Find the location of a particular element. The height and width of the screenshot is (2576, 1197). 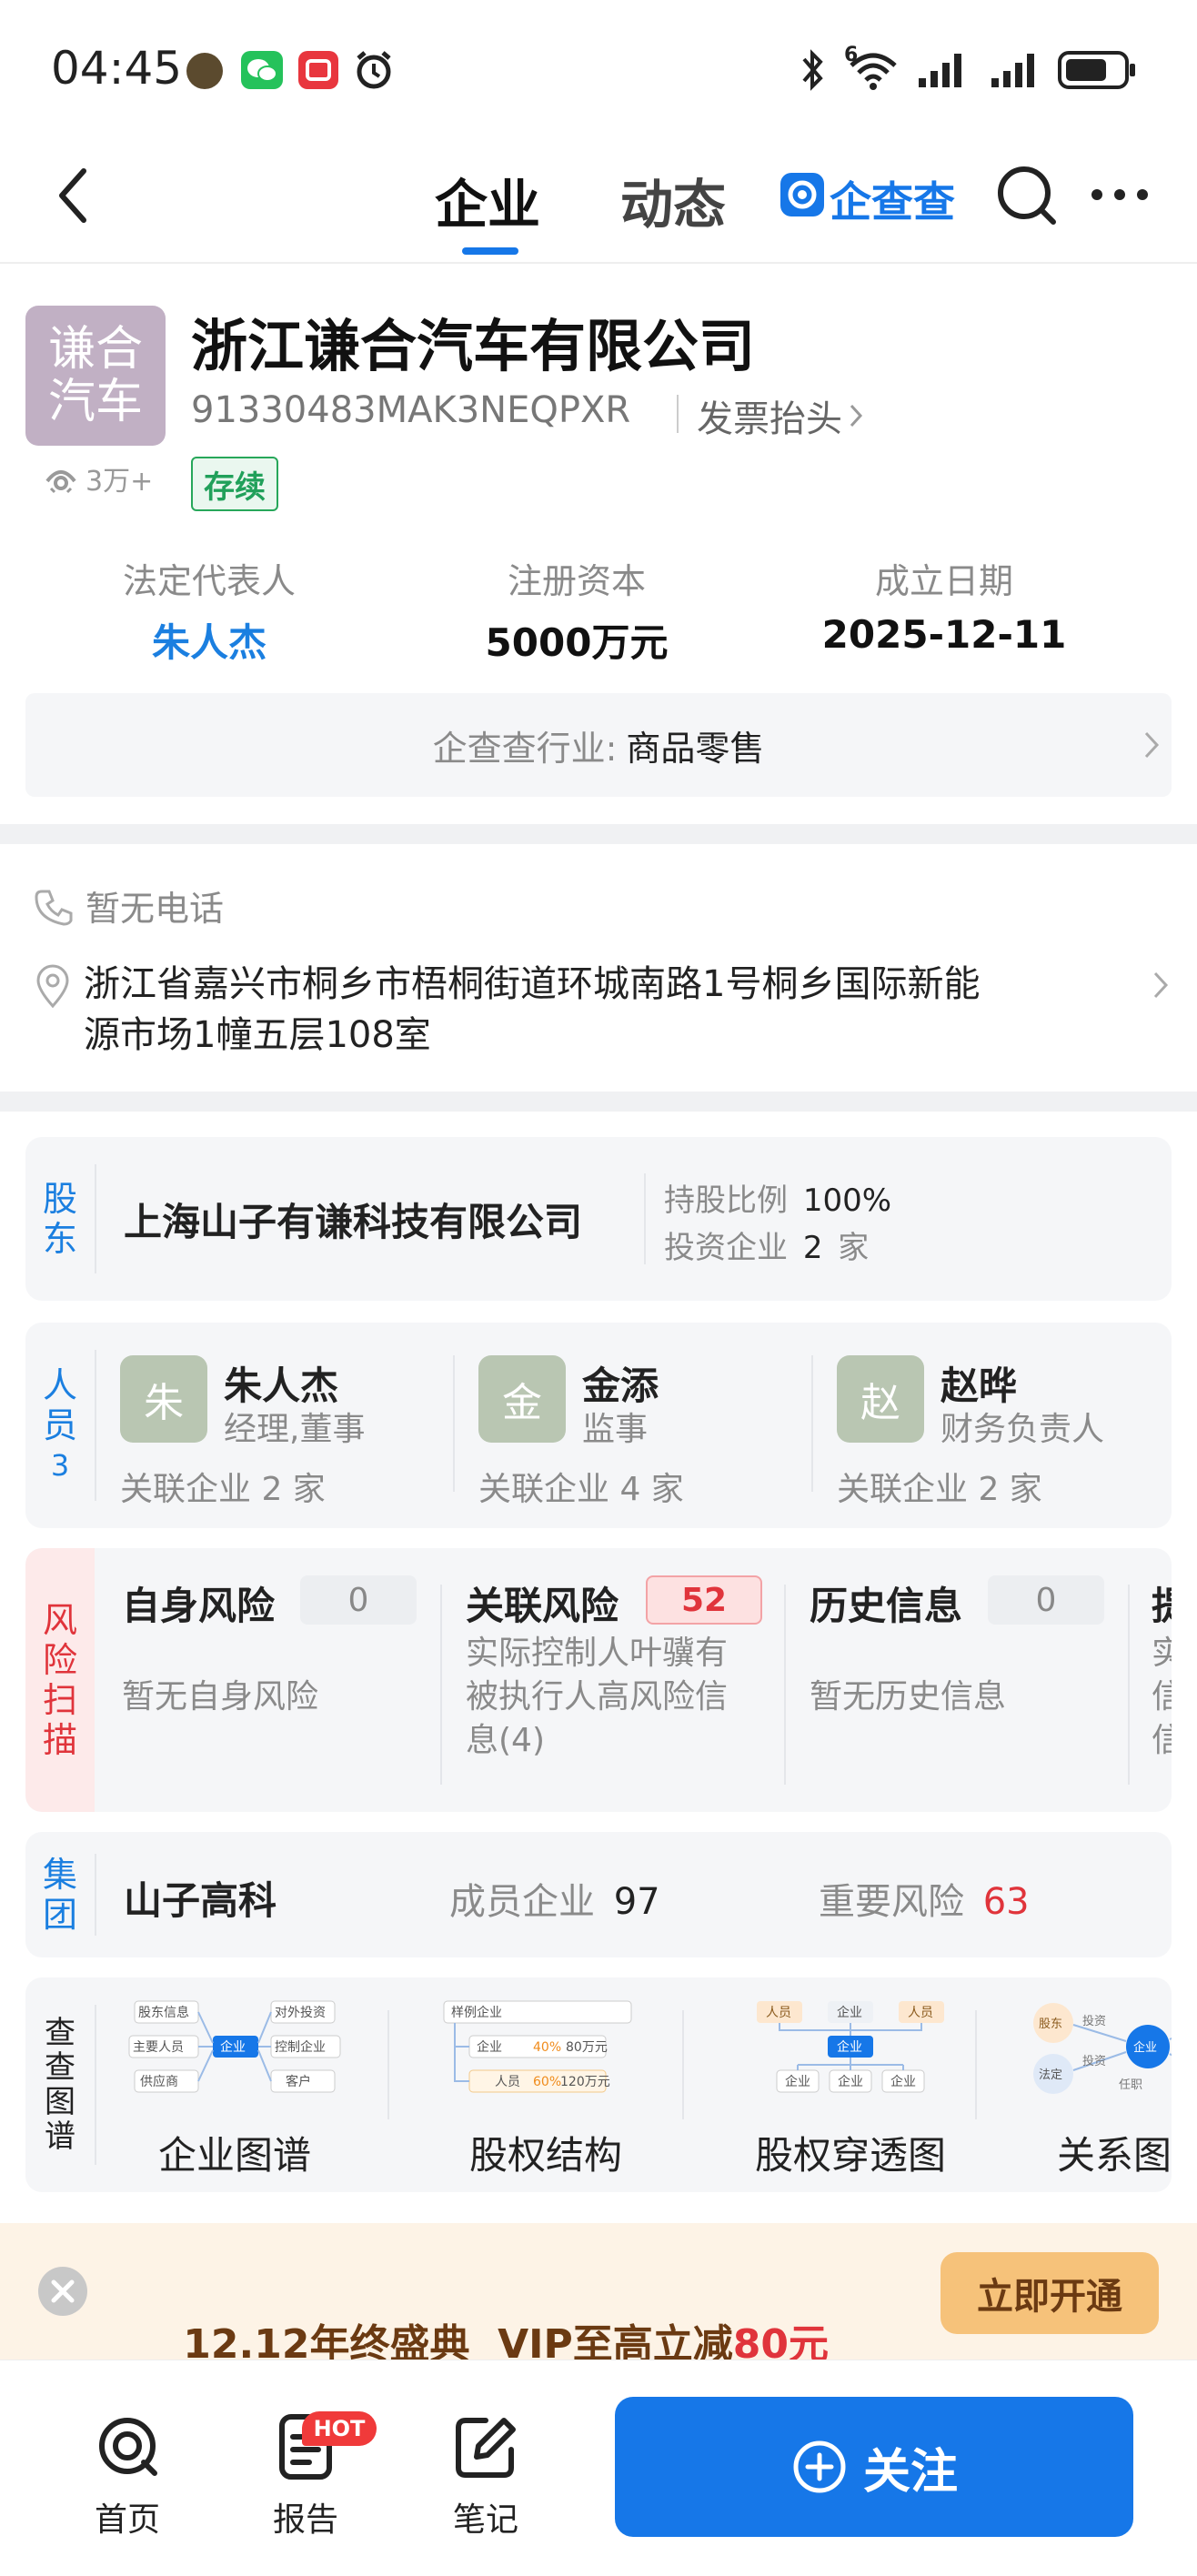

person-card: 金 金添 监事 关联企业 4 家 is located at coordinates (651, 1432).